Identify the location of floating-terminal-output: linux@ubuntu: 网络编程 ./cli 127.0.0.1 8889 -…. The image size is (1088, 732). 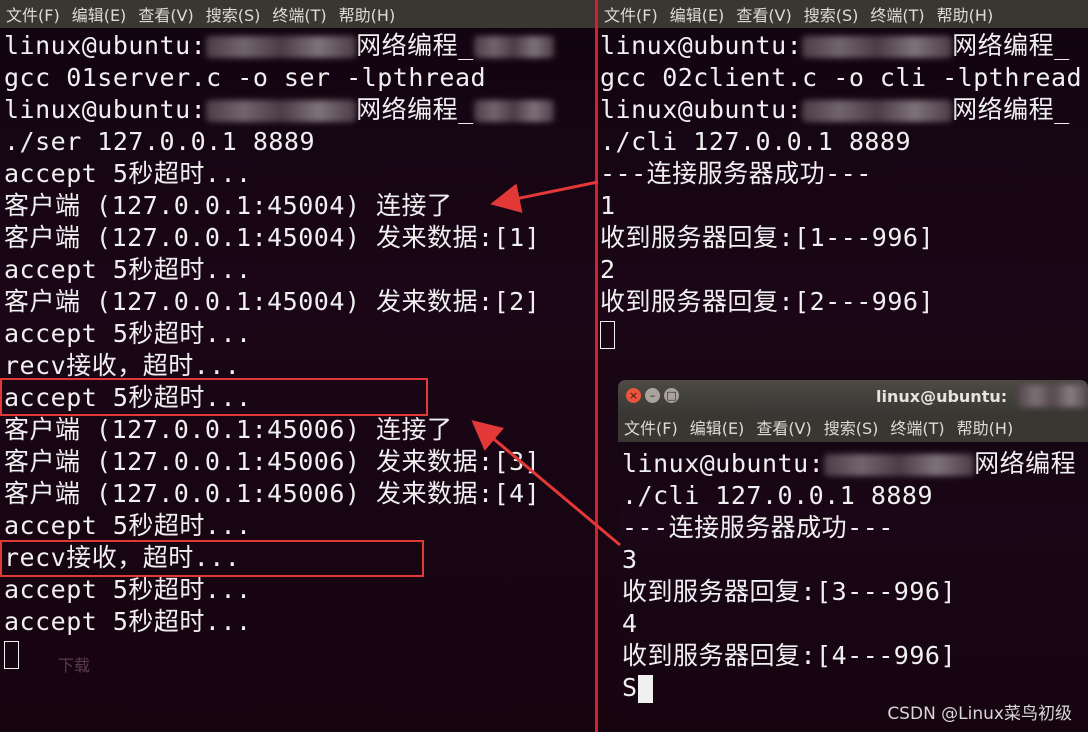
(855, 576).